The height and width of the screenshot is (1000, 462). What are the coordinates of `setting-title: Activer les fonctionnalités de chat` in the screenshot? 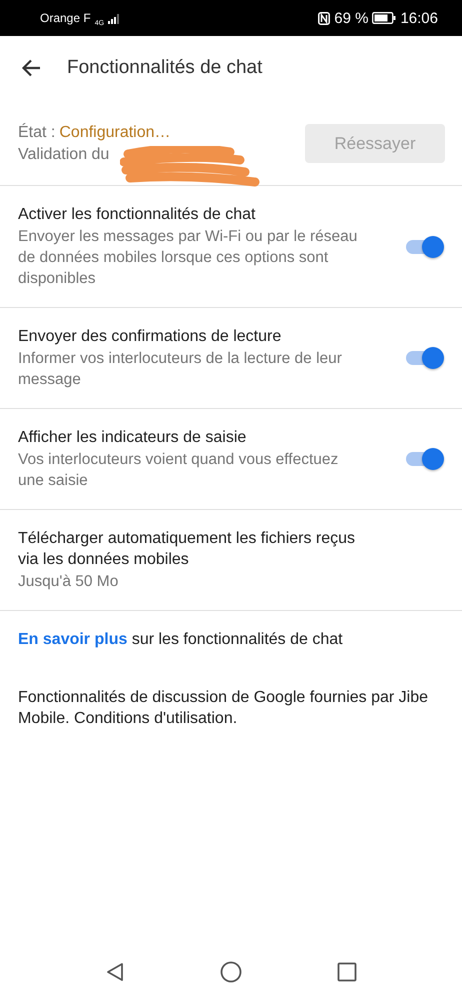 It's located at (137, 215).